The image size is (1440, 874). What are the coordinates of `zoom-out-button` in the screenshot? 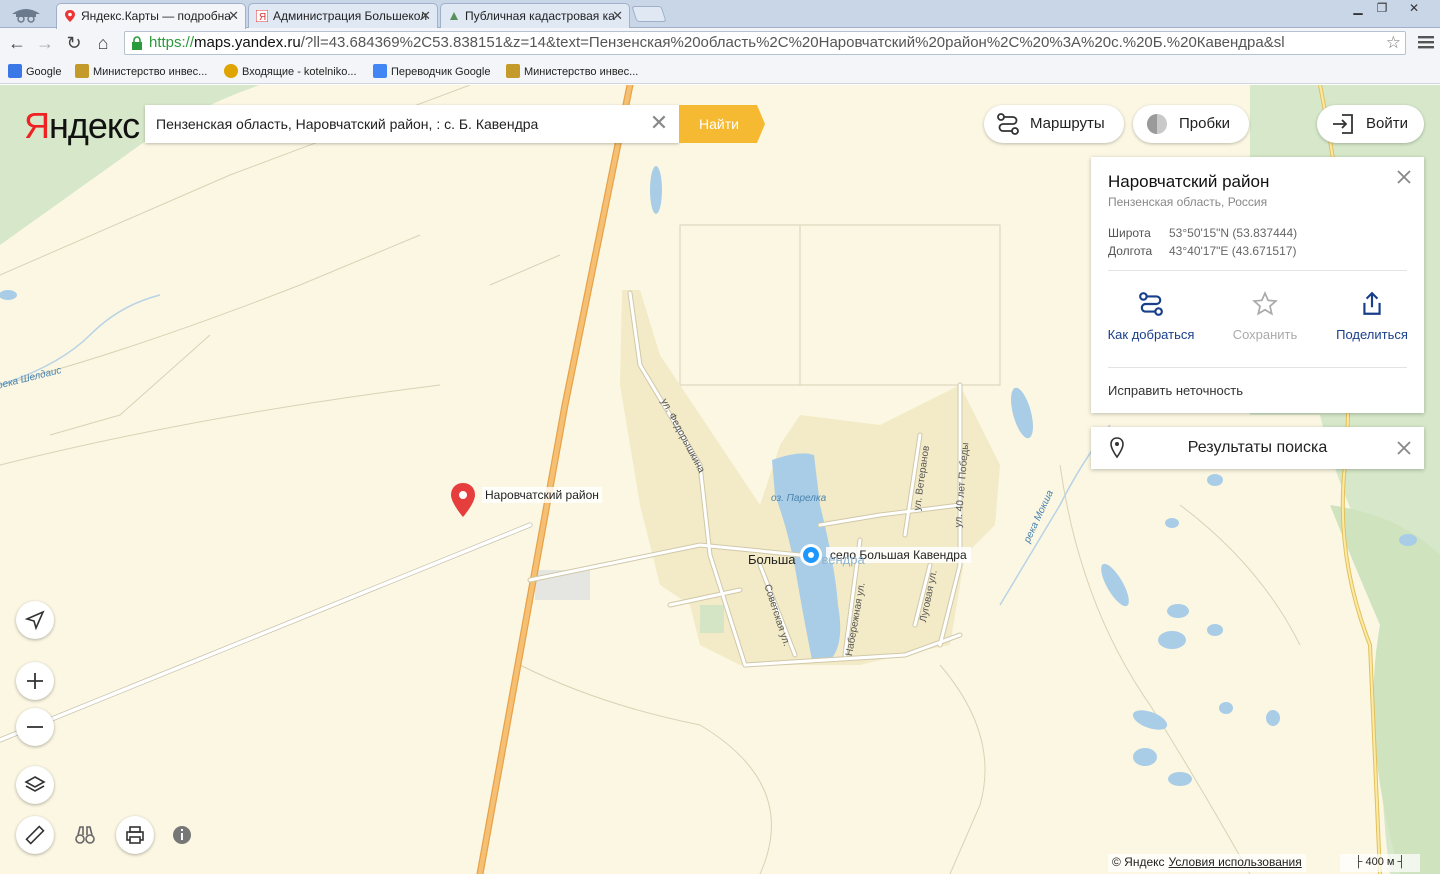 It's located at (35, 727).